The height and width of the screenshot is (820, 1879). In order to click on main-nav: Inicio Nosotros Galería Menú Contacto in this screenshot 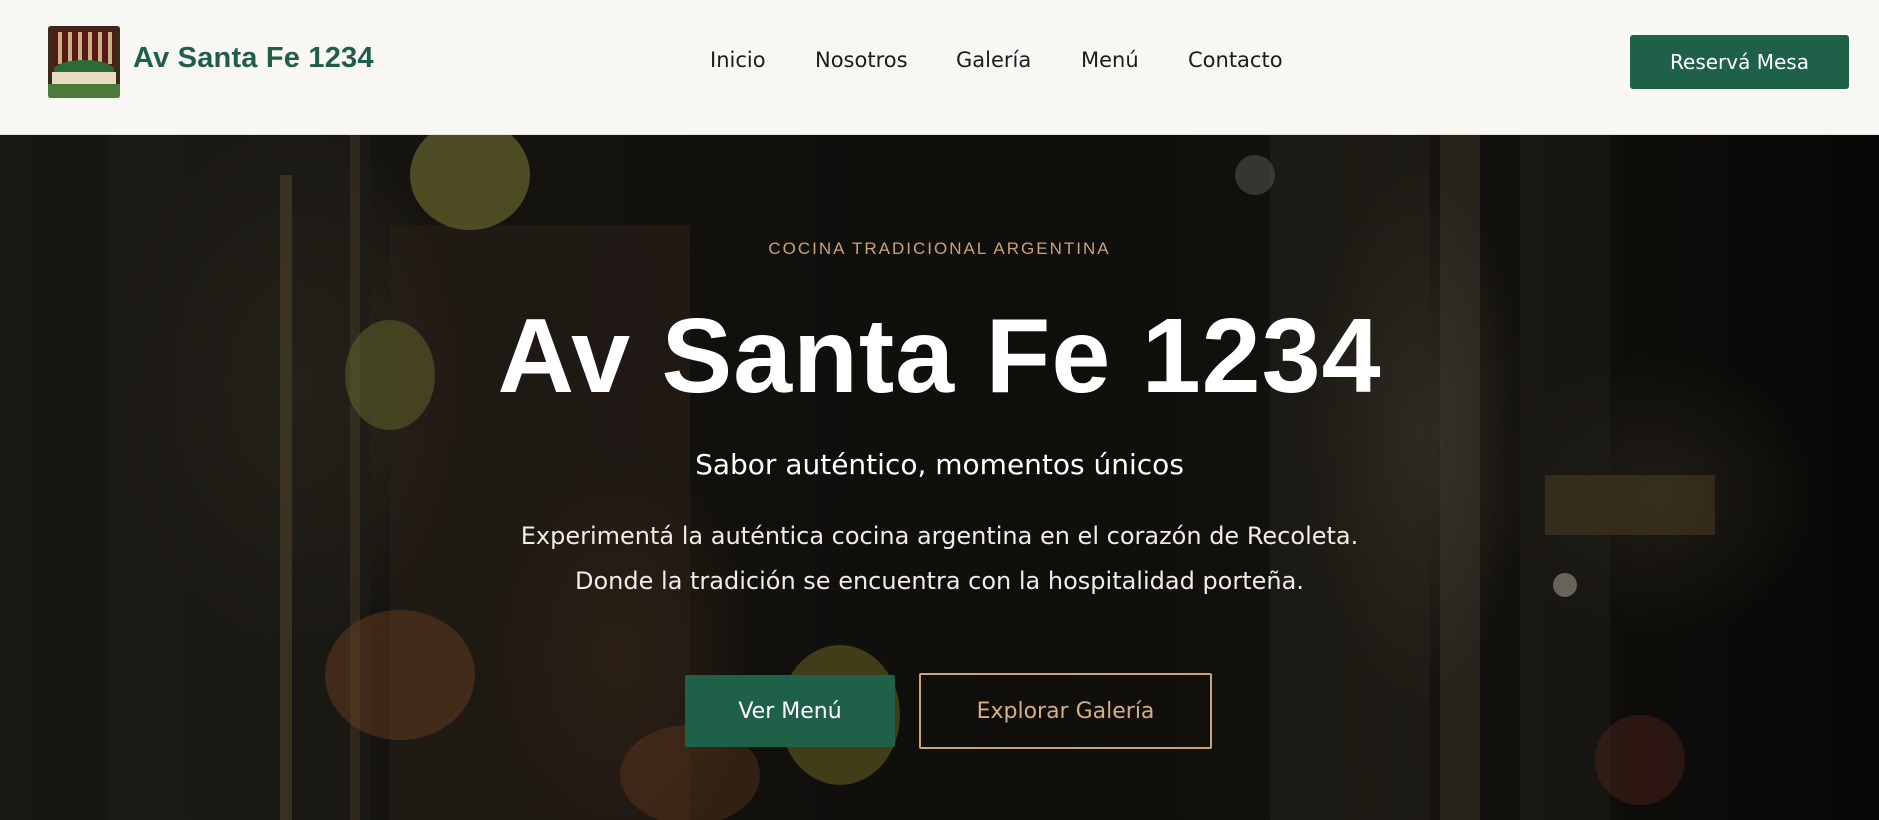, I will do `click(939, 63)`.